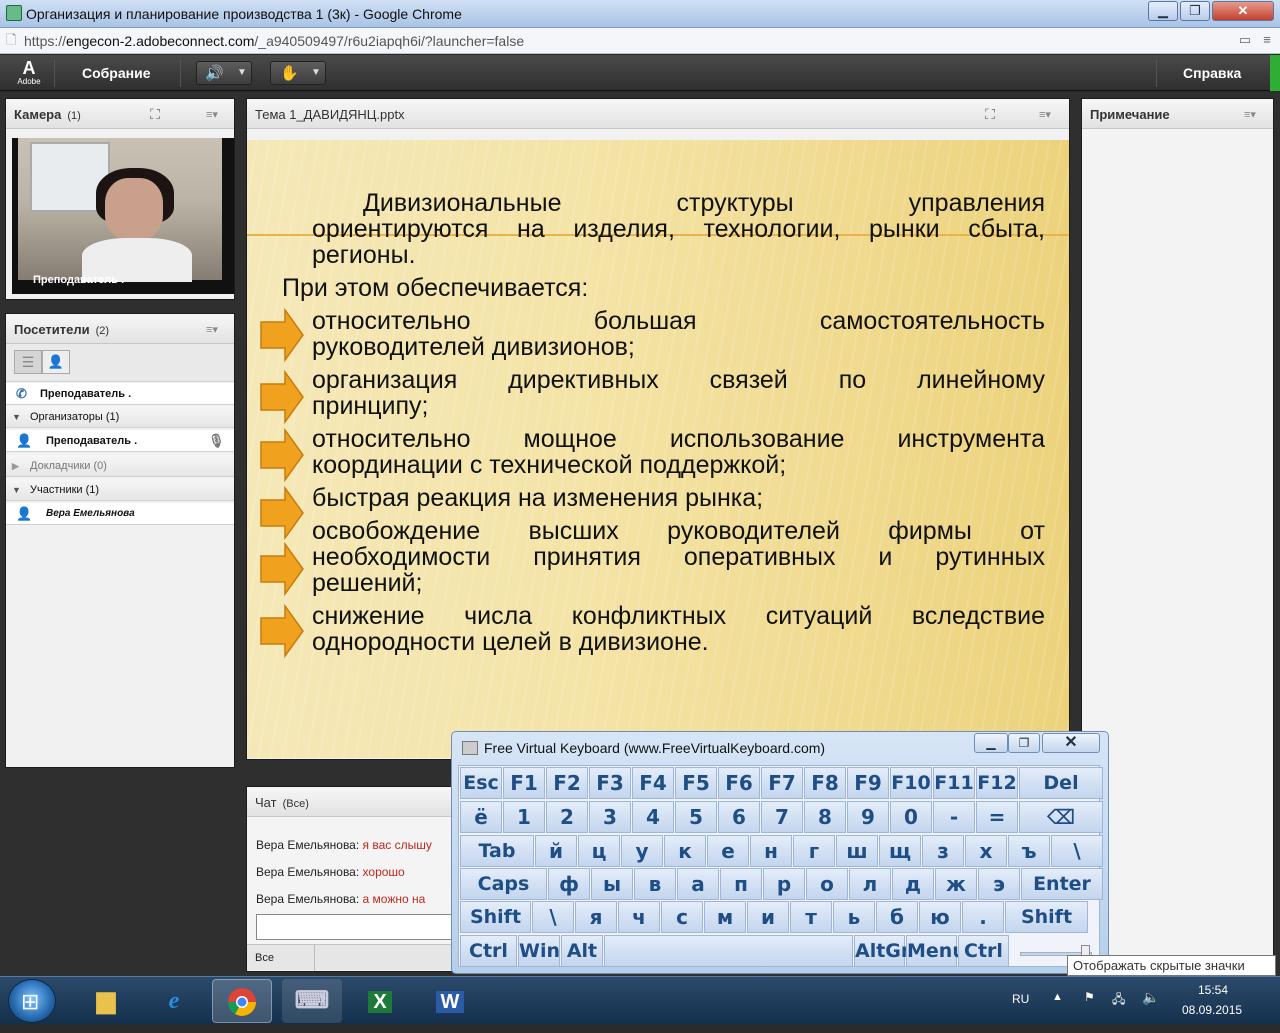  Describe the element at coordinates (913, 884) in the screenshot. I see `key-д: д` at that location.